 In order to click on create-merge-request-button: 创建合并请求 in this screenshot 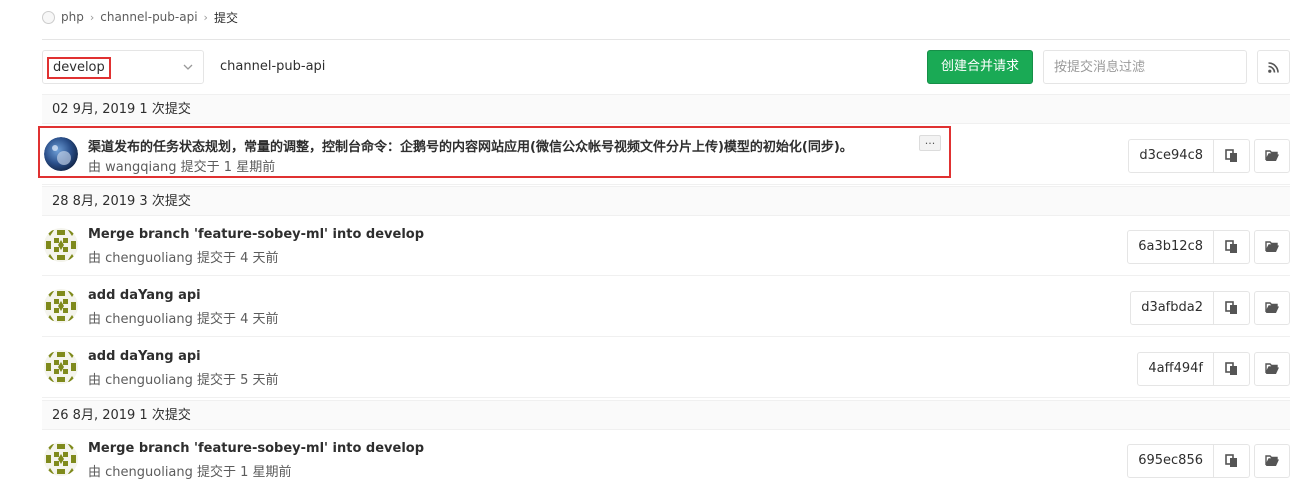, I will do `click(980, 67)`.